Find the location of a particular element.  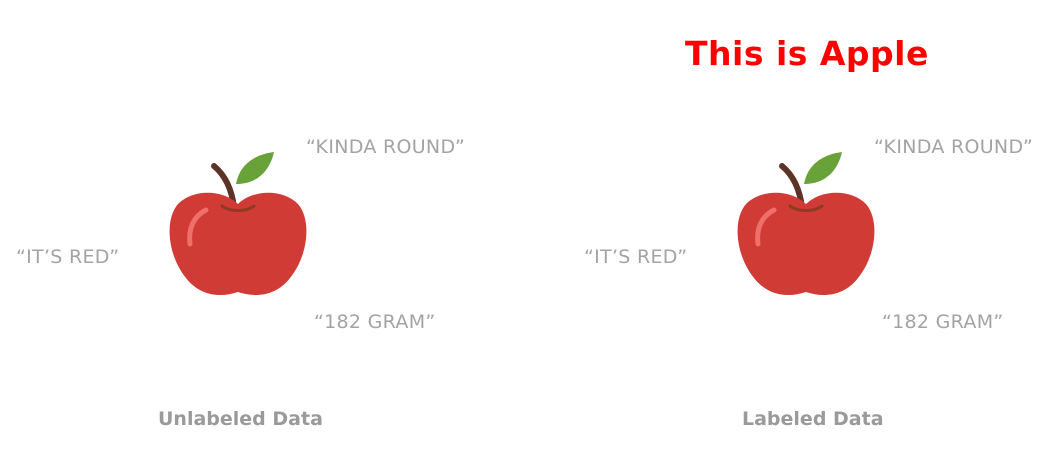

caption-labeled-data: Labeled Data is located at coordinates (813, 419).